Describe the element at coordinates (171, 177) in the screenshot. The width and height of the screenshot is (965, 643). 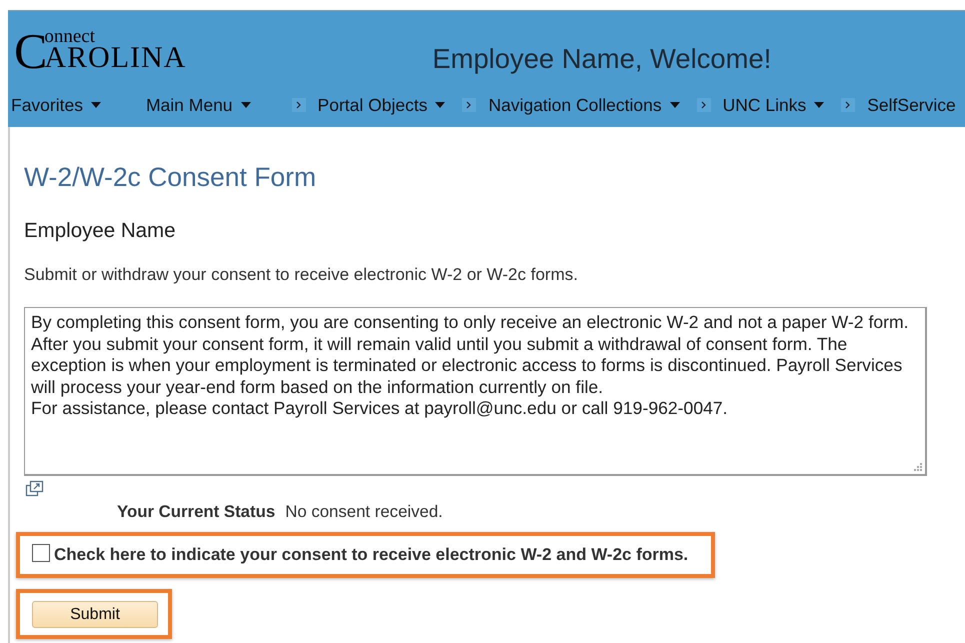
I see `page-title: W-2/W-2c Consent Form` at that location.